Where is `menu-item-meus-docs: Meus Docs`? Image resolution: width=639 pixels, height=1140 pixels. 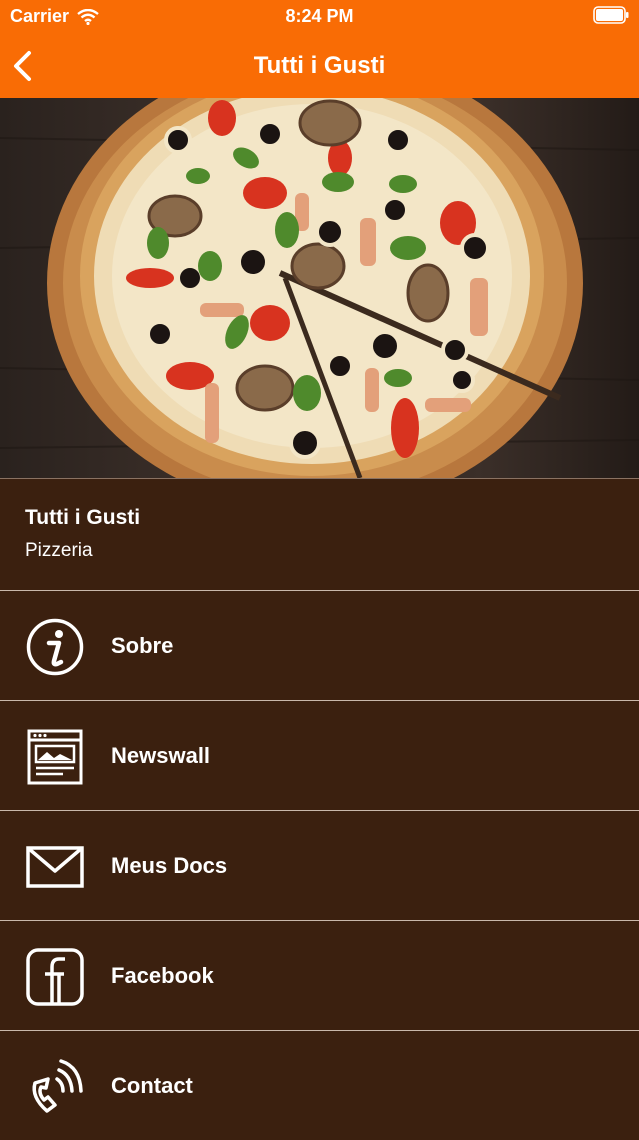
menu-item-meus-docs: Meus Docs is located at coordinates (319, 865).